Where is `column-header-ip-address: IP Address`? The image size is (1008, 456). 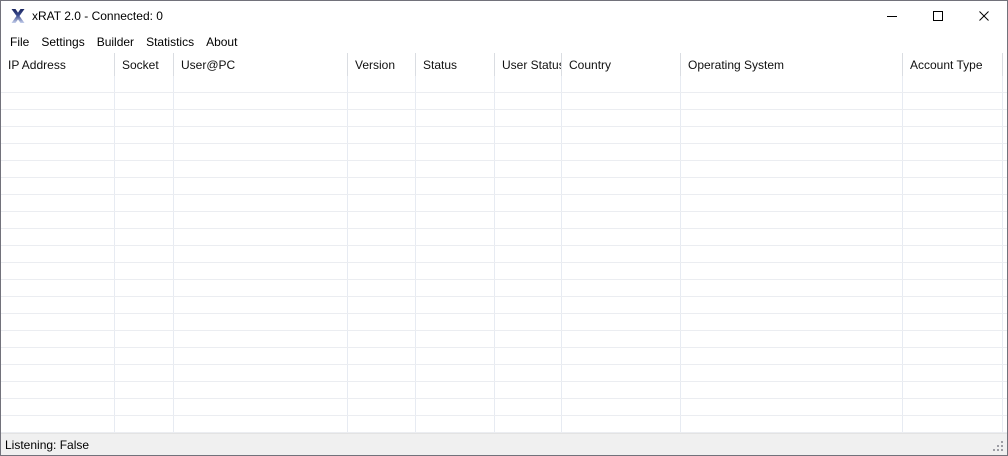
column-header-ip-address: IP Address is located at coordinates (58, 64).